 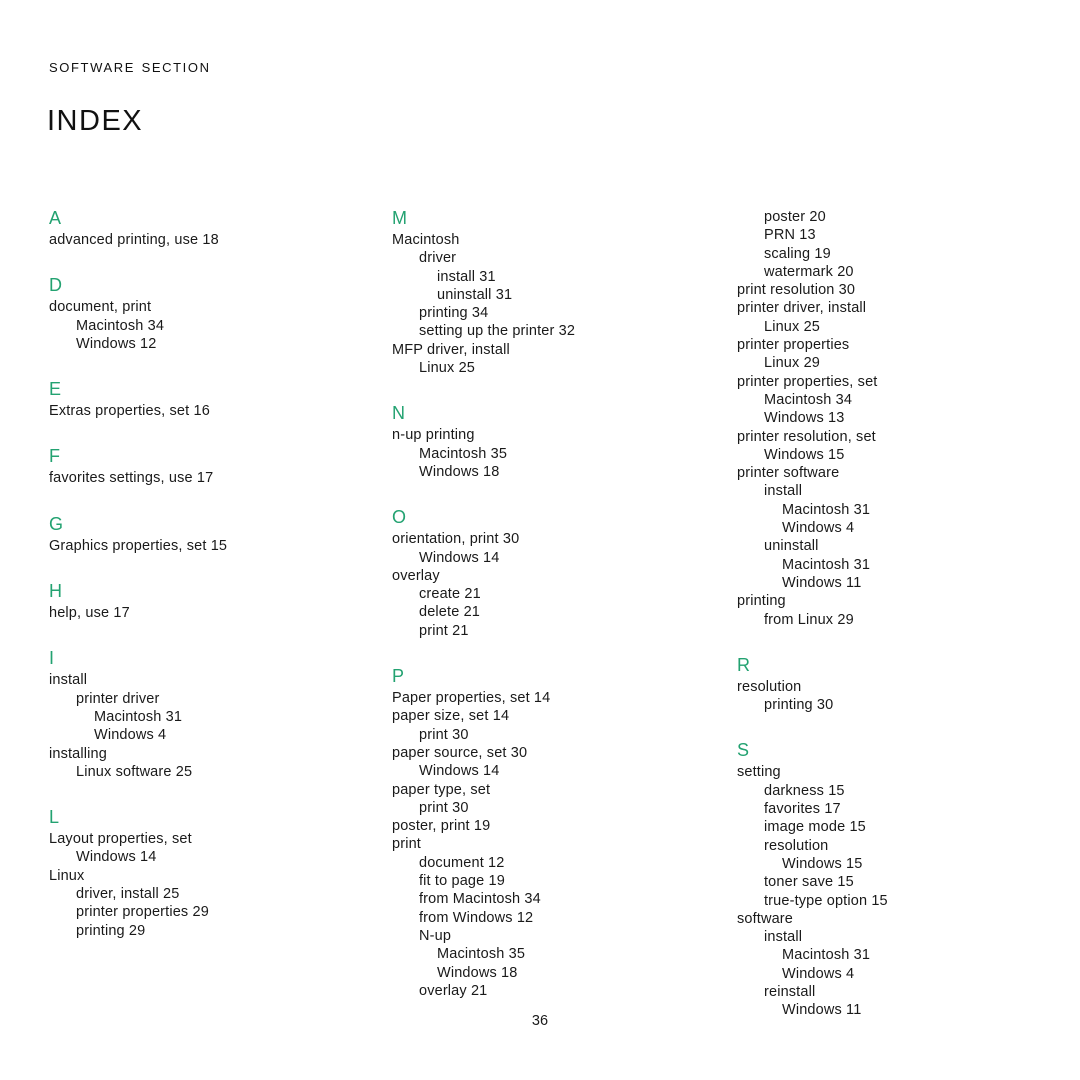 I want to click on index-letter-heading: E, so click(x=55, y=389).